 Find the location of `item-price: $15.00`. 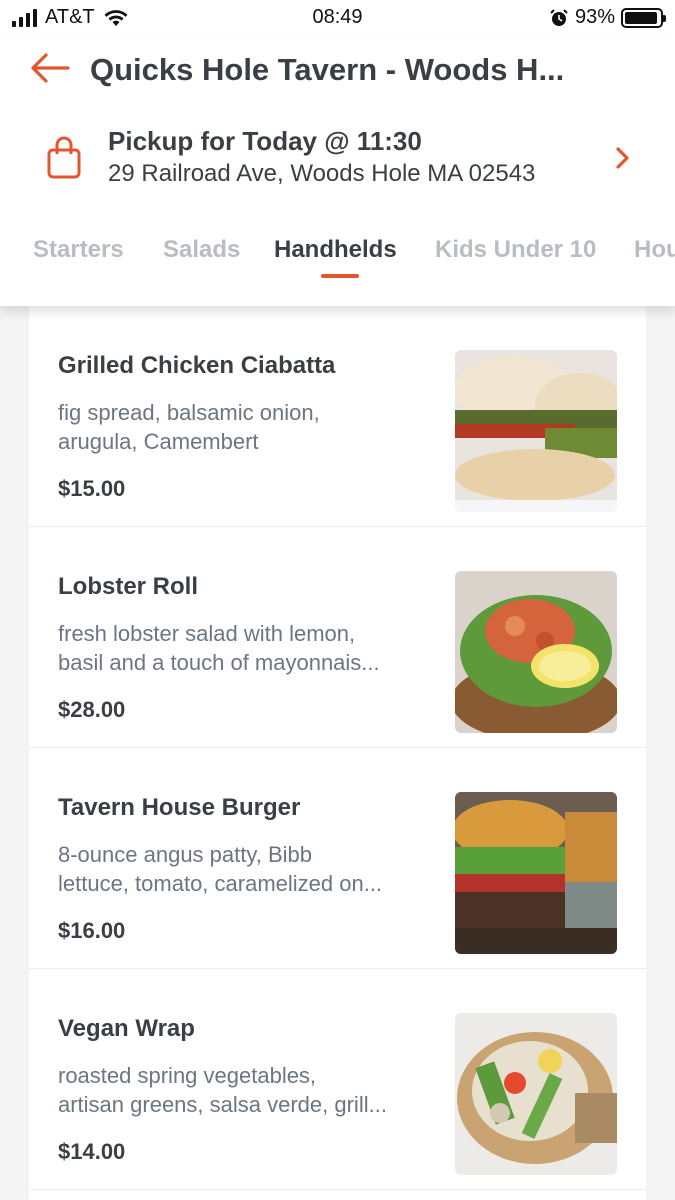

item-price: $15.00 is located at coordinates (92, 488).